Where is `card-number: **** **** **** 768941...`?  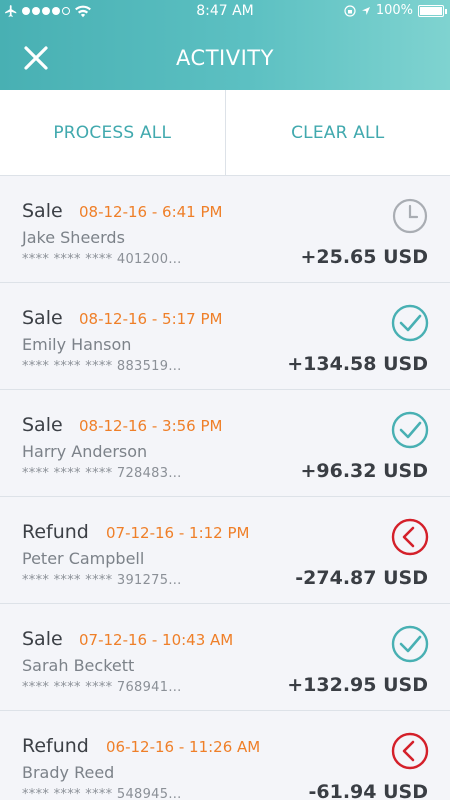
card-number: **** **** **** 768941... is located at coordinates (102, 687).